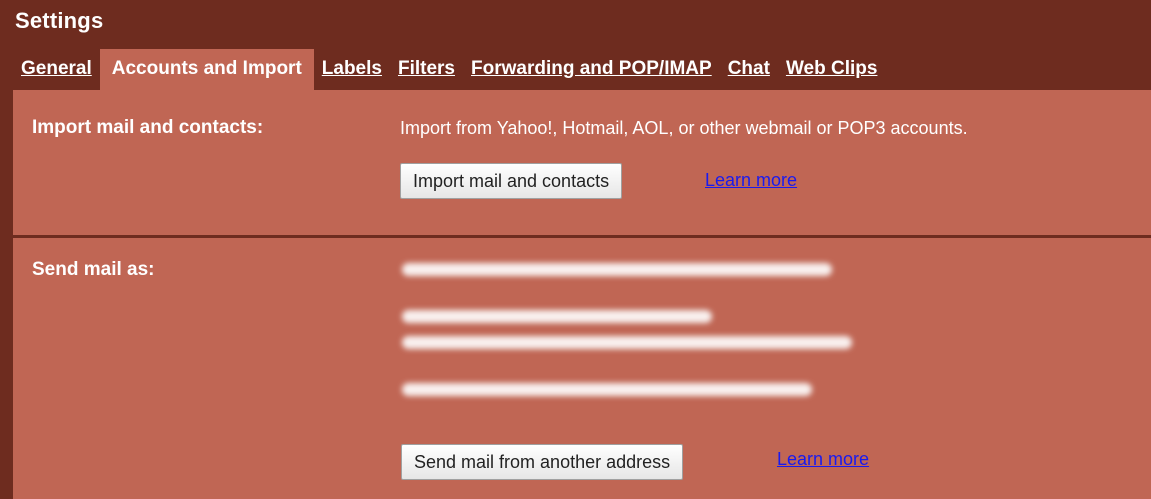 The height and width of the screenshot is (499, 1151). What do you see at coordinates (591, 69) in the screenshot?
I see `tab-forwarding-pop-imap: Forwarding and POP/IMAP` at bounding box center [591, 69].